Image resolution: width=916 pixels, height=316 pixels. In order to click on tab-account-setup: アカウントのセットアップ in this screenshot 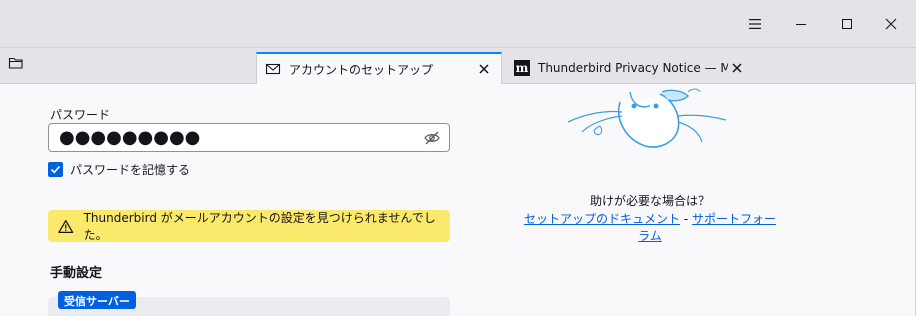, I will do `click(379, 68)`.